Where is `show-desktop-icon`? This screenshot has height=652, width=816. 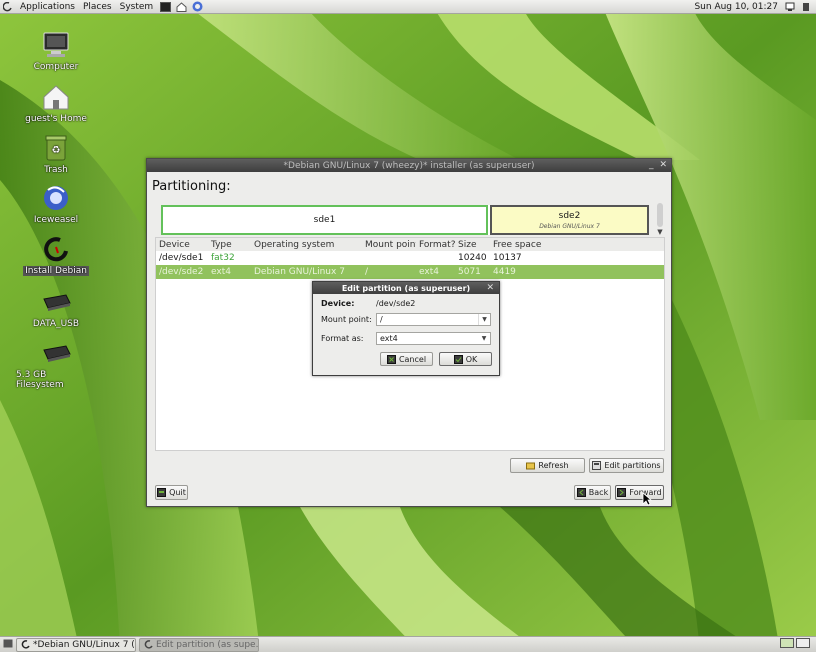
show-desktop-icon is located at coordinates (8, 645).